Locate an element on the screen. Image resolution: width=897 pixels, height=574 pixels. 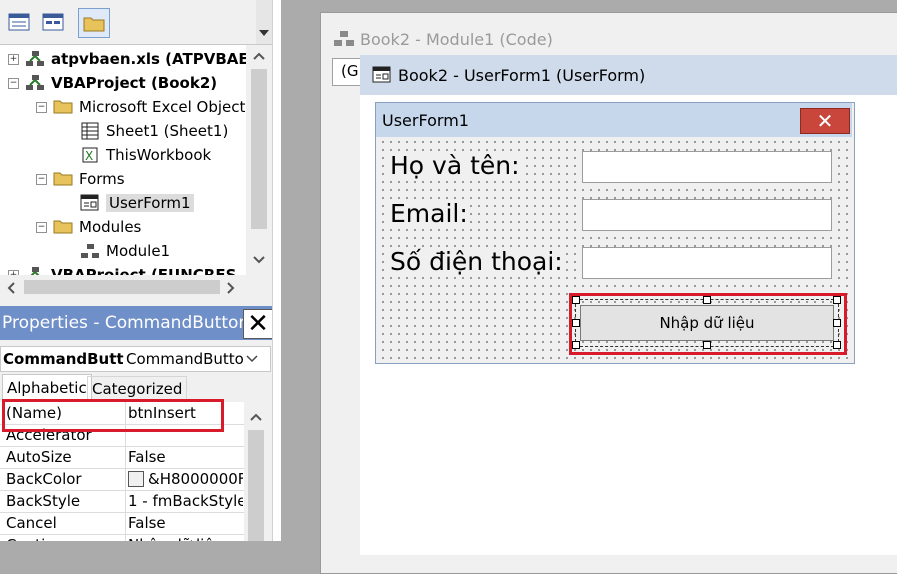
property-name: BackColor is located at coordinates (44, 479).